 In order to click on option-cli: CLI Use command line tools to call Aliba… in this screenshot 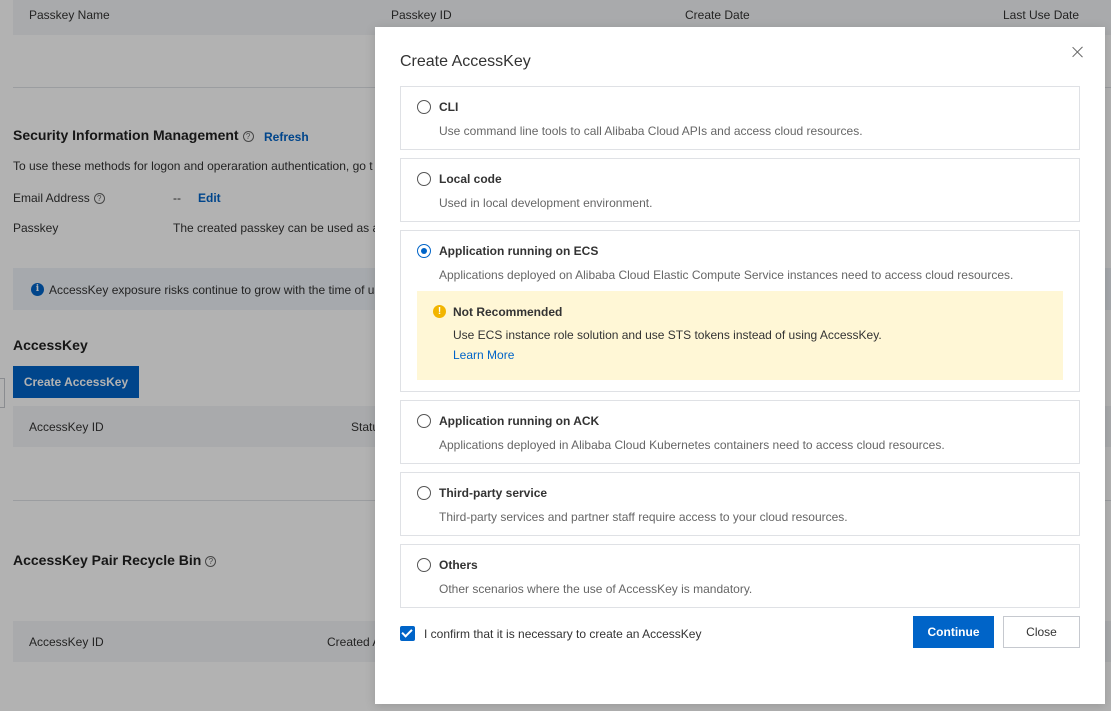, I will do `click(740, 118)`.